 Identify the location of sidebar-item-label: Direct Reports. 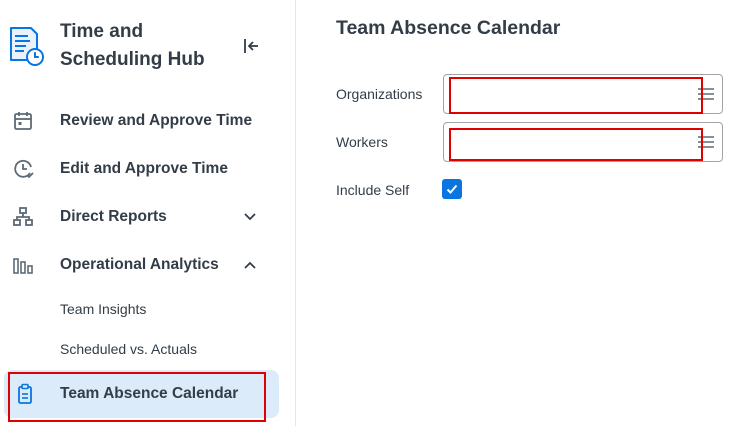
(113, 216).